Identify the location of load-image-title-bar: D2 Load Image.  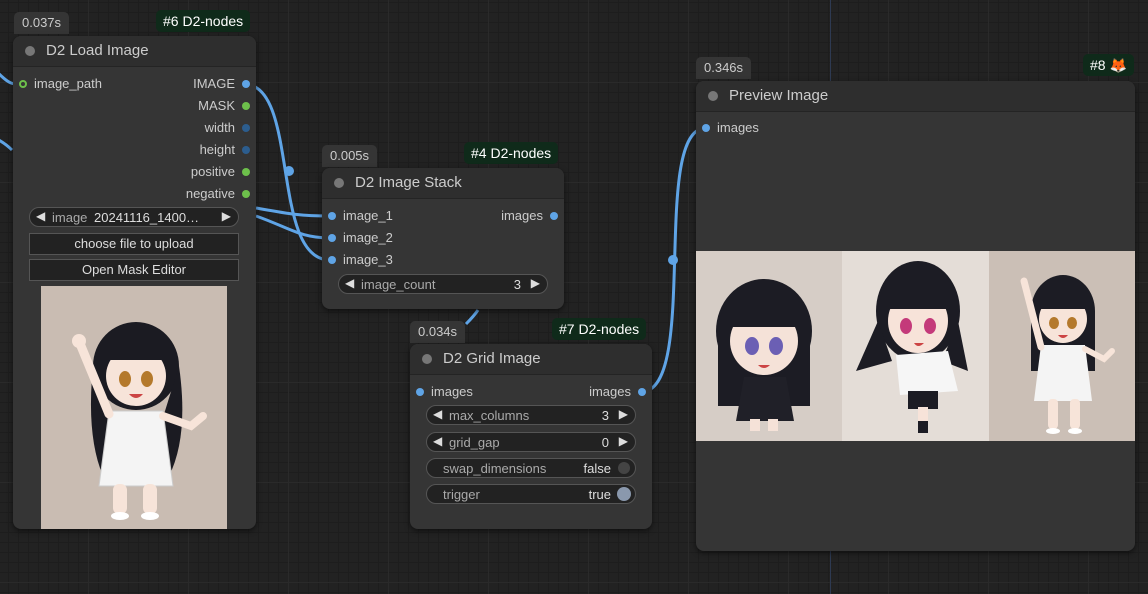
(134, 51).